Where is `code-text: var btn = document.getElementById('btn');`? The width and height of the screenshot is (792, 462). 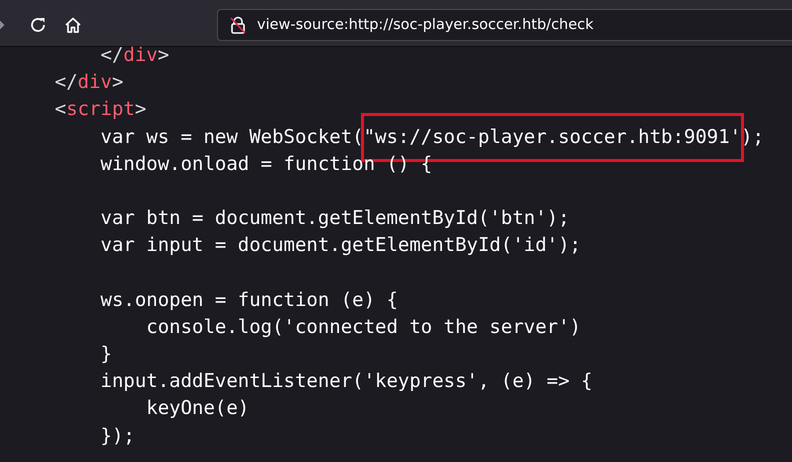
code-text: var btn = document.getElementById('btn'); is located at coordinates (335, 218).